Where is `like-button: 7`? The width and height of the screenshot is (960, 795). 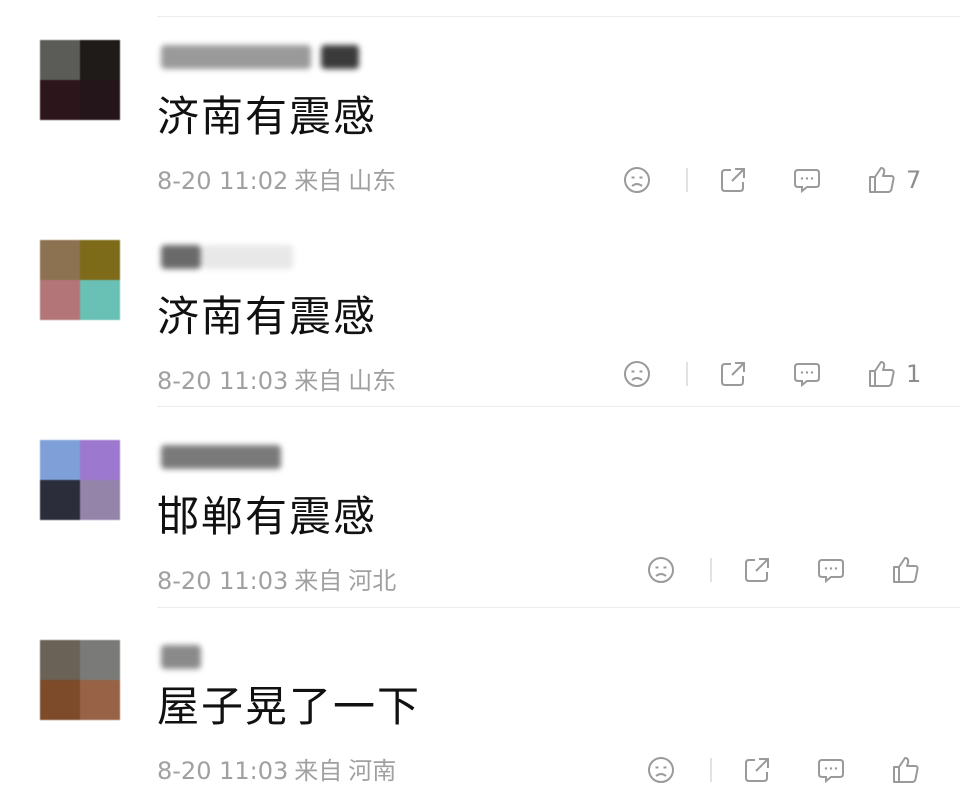
like-button: 7 is located at coordinates (893, 180).